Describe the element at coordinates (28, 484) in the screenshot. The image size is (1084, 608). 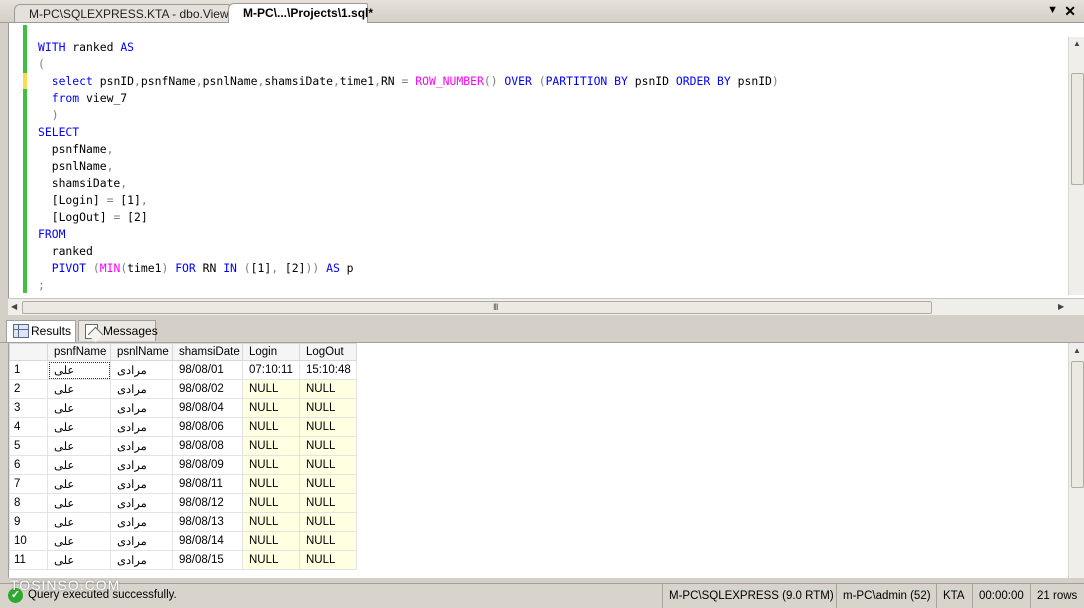
I see `row-number-cell: 7` at that location.